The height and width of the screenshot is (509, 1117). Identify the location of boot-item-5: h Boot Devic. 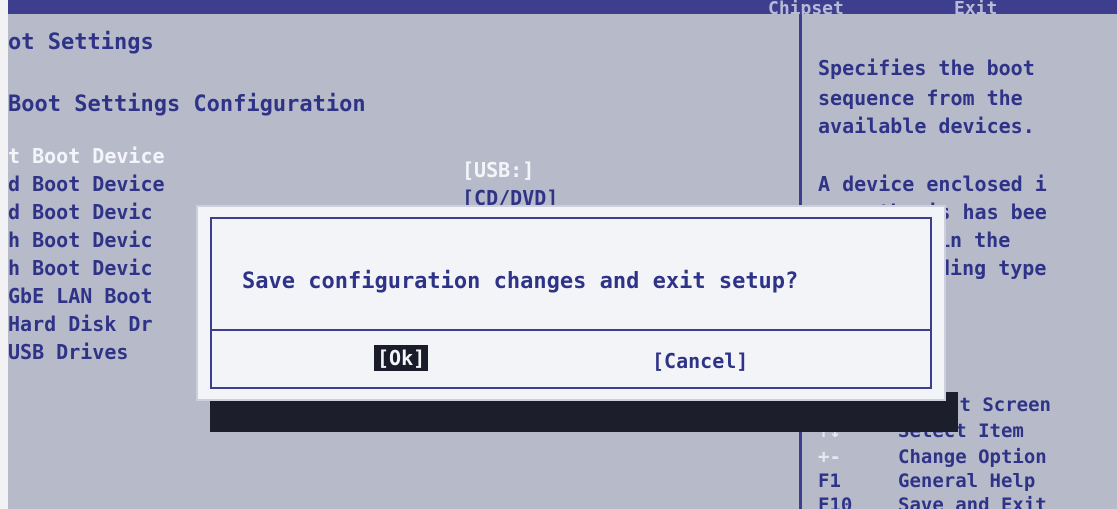
(80, 268).